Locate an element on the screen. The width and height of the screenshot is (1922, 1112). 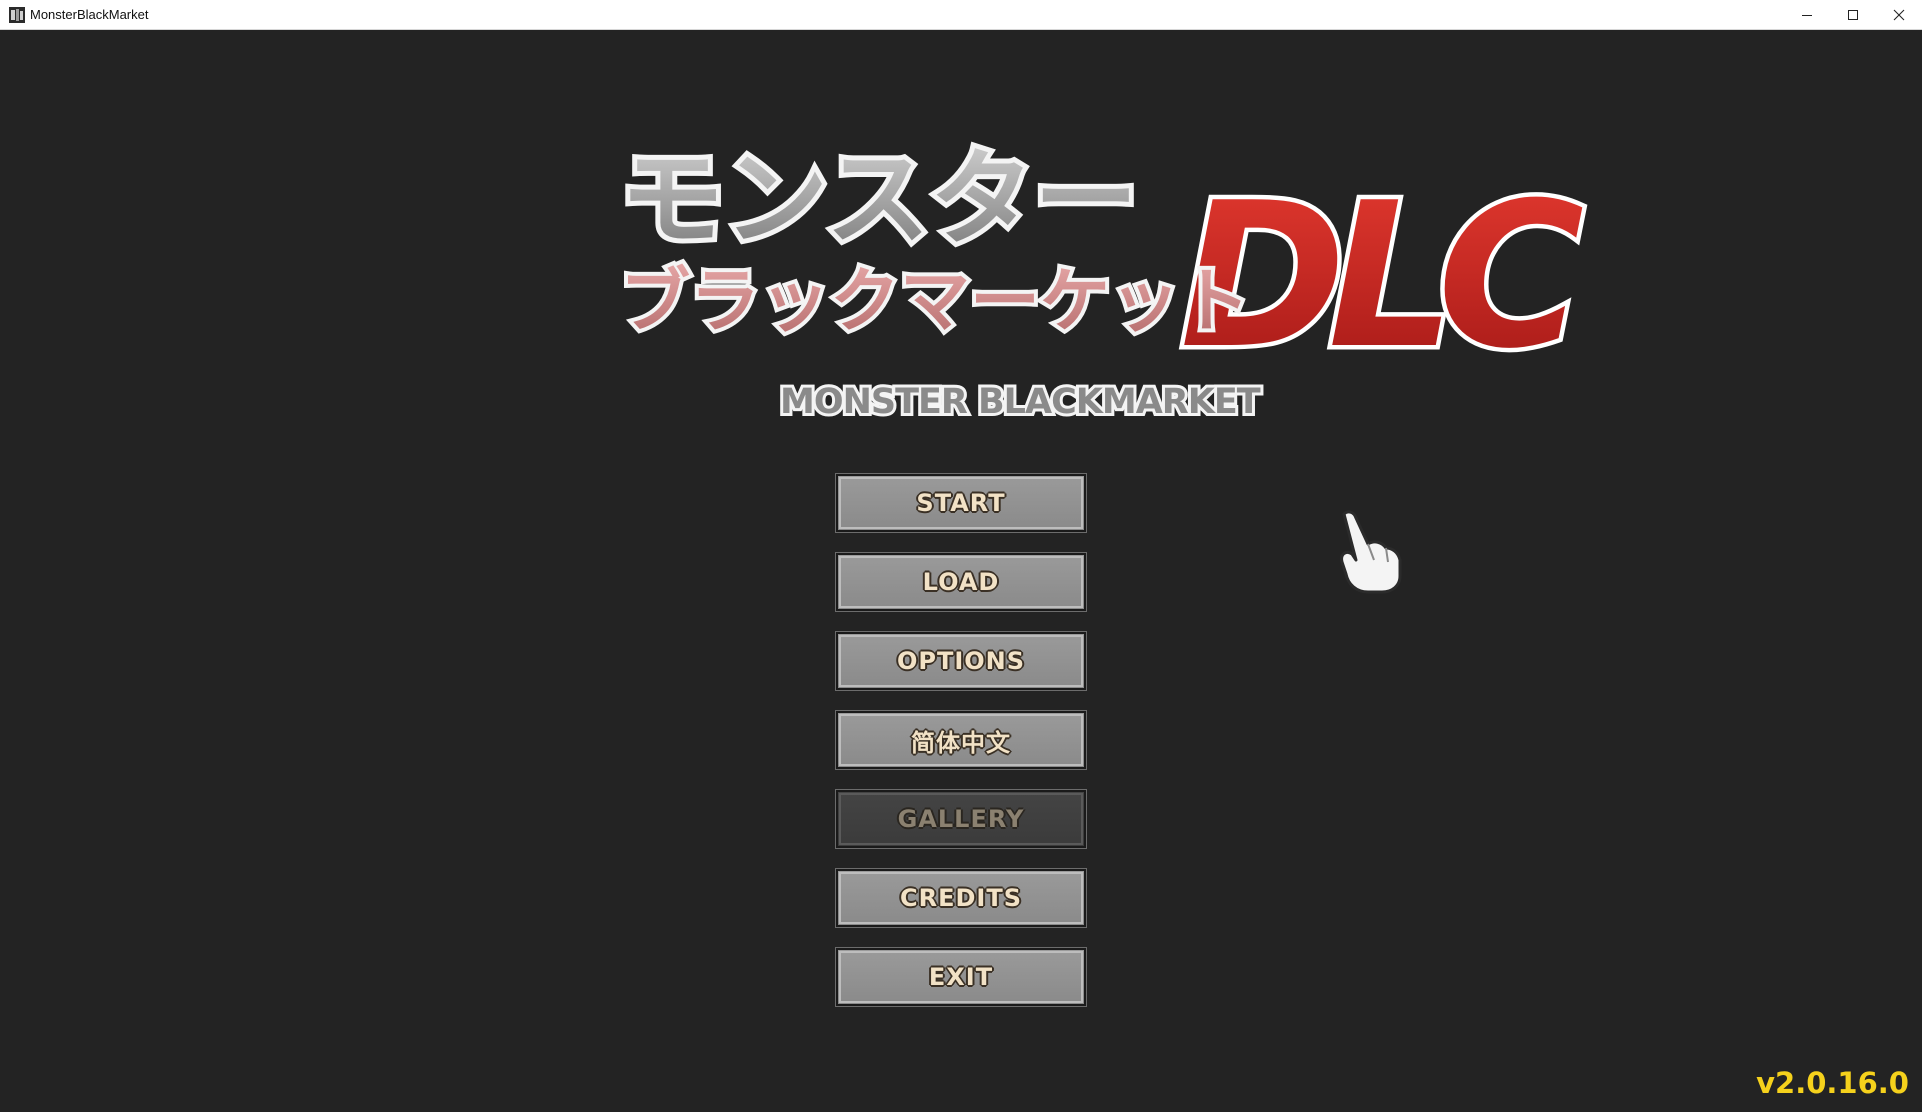
maximize-icon is located at coordinates (1853, 15).